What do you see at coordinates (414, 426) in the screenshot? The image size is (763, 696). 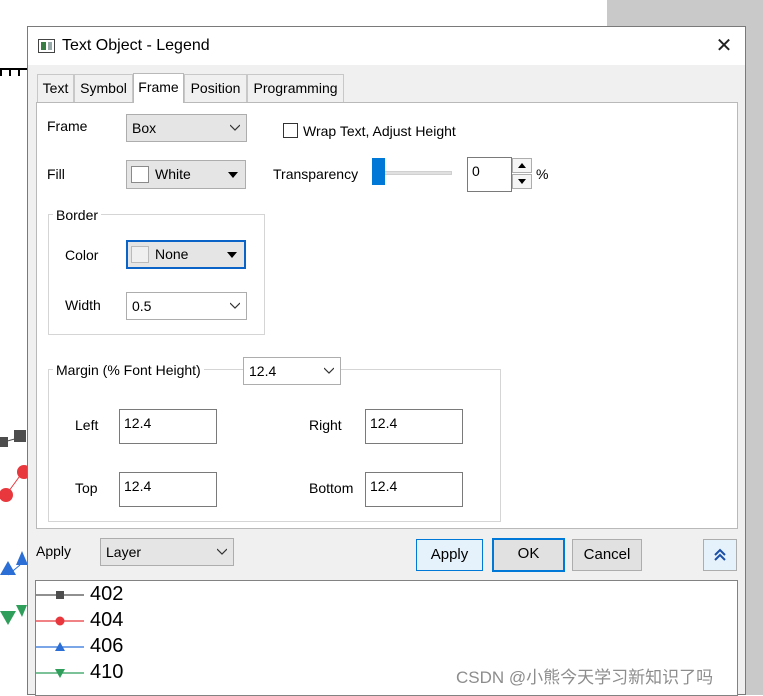 I see `margin-right-input: 12.4` at bounding box center [414, 426].